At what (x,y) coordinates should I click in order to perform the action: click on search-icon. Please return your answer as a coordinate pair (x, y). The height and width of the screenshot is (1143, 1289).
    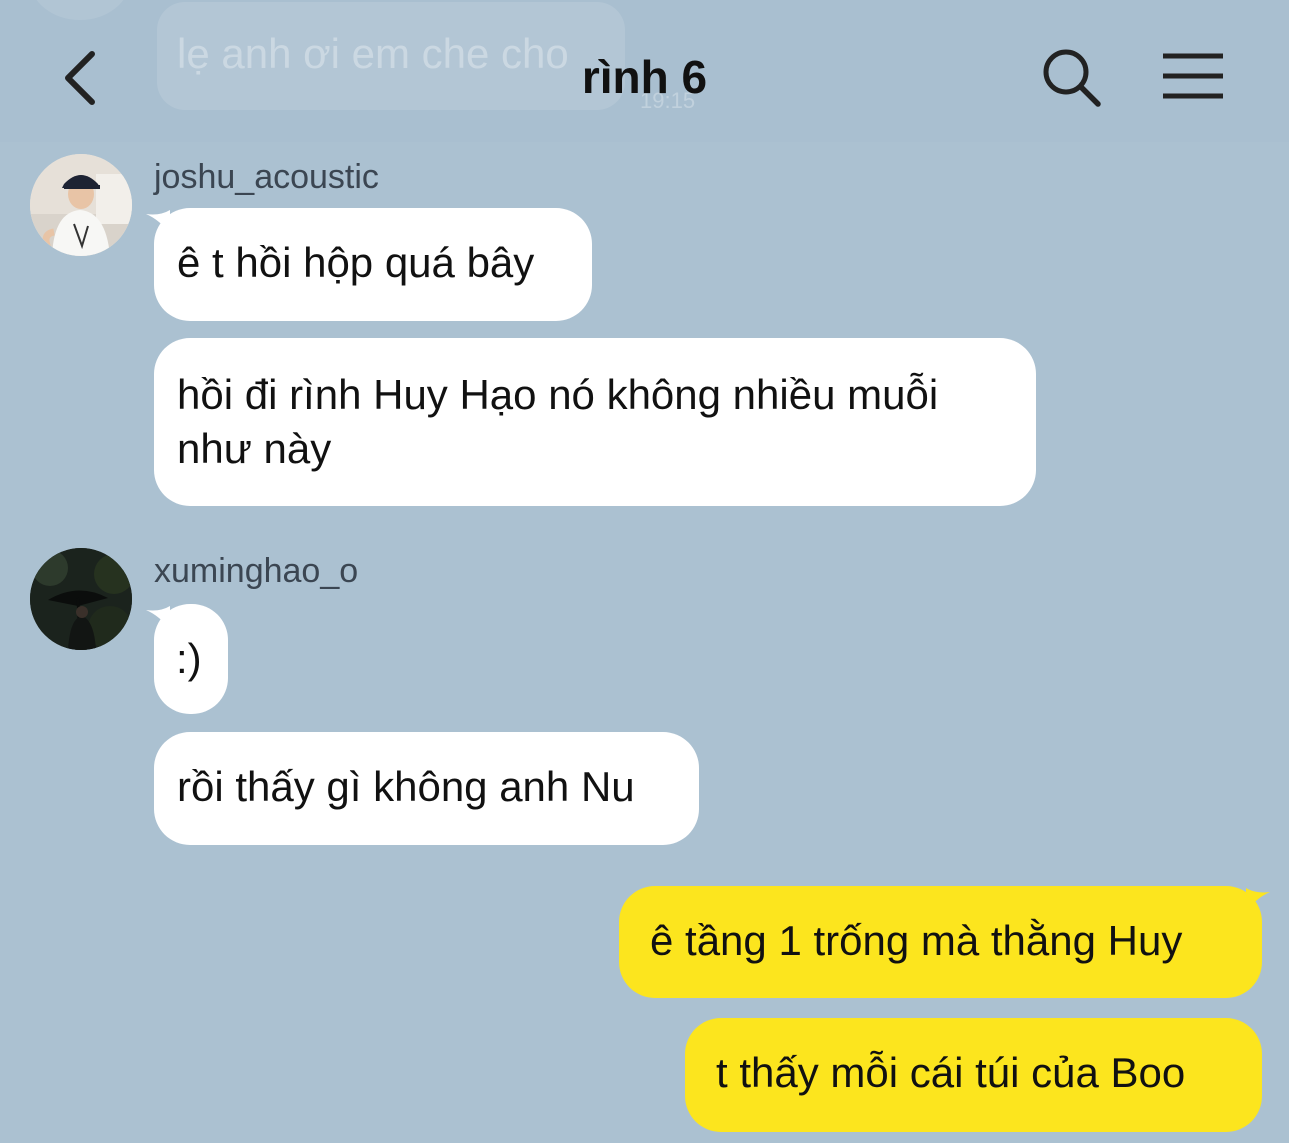
    Looking at the image, I should click on (1072, 78).